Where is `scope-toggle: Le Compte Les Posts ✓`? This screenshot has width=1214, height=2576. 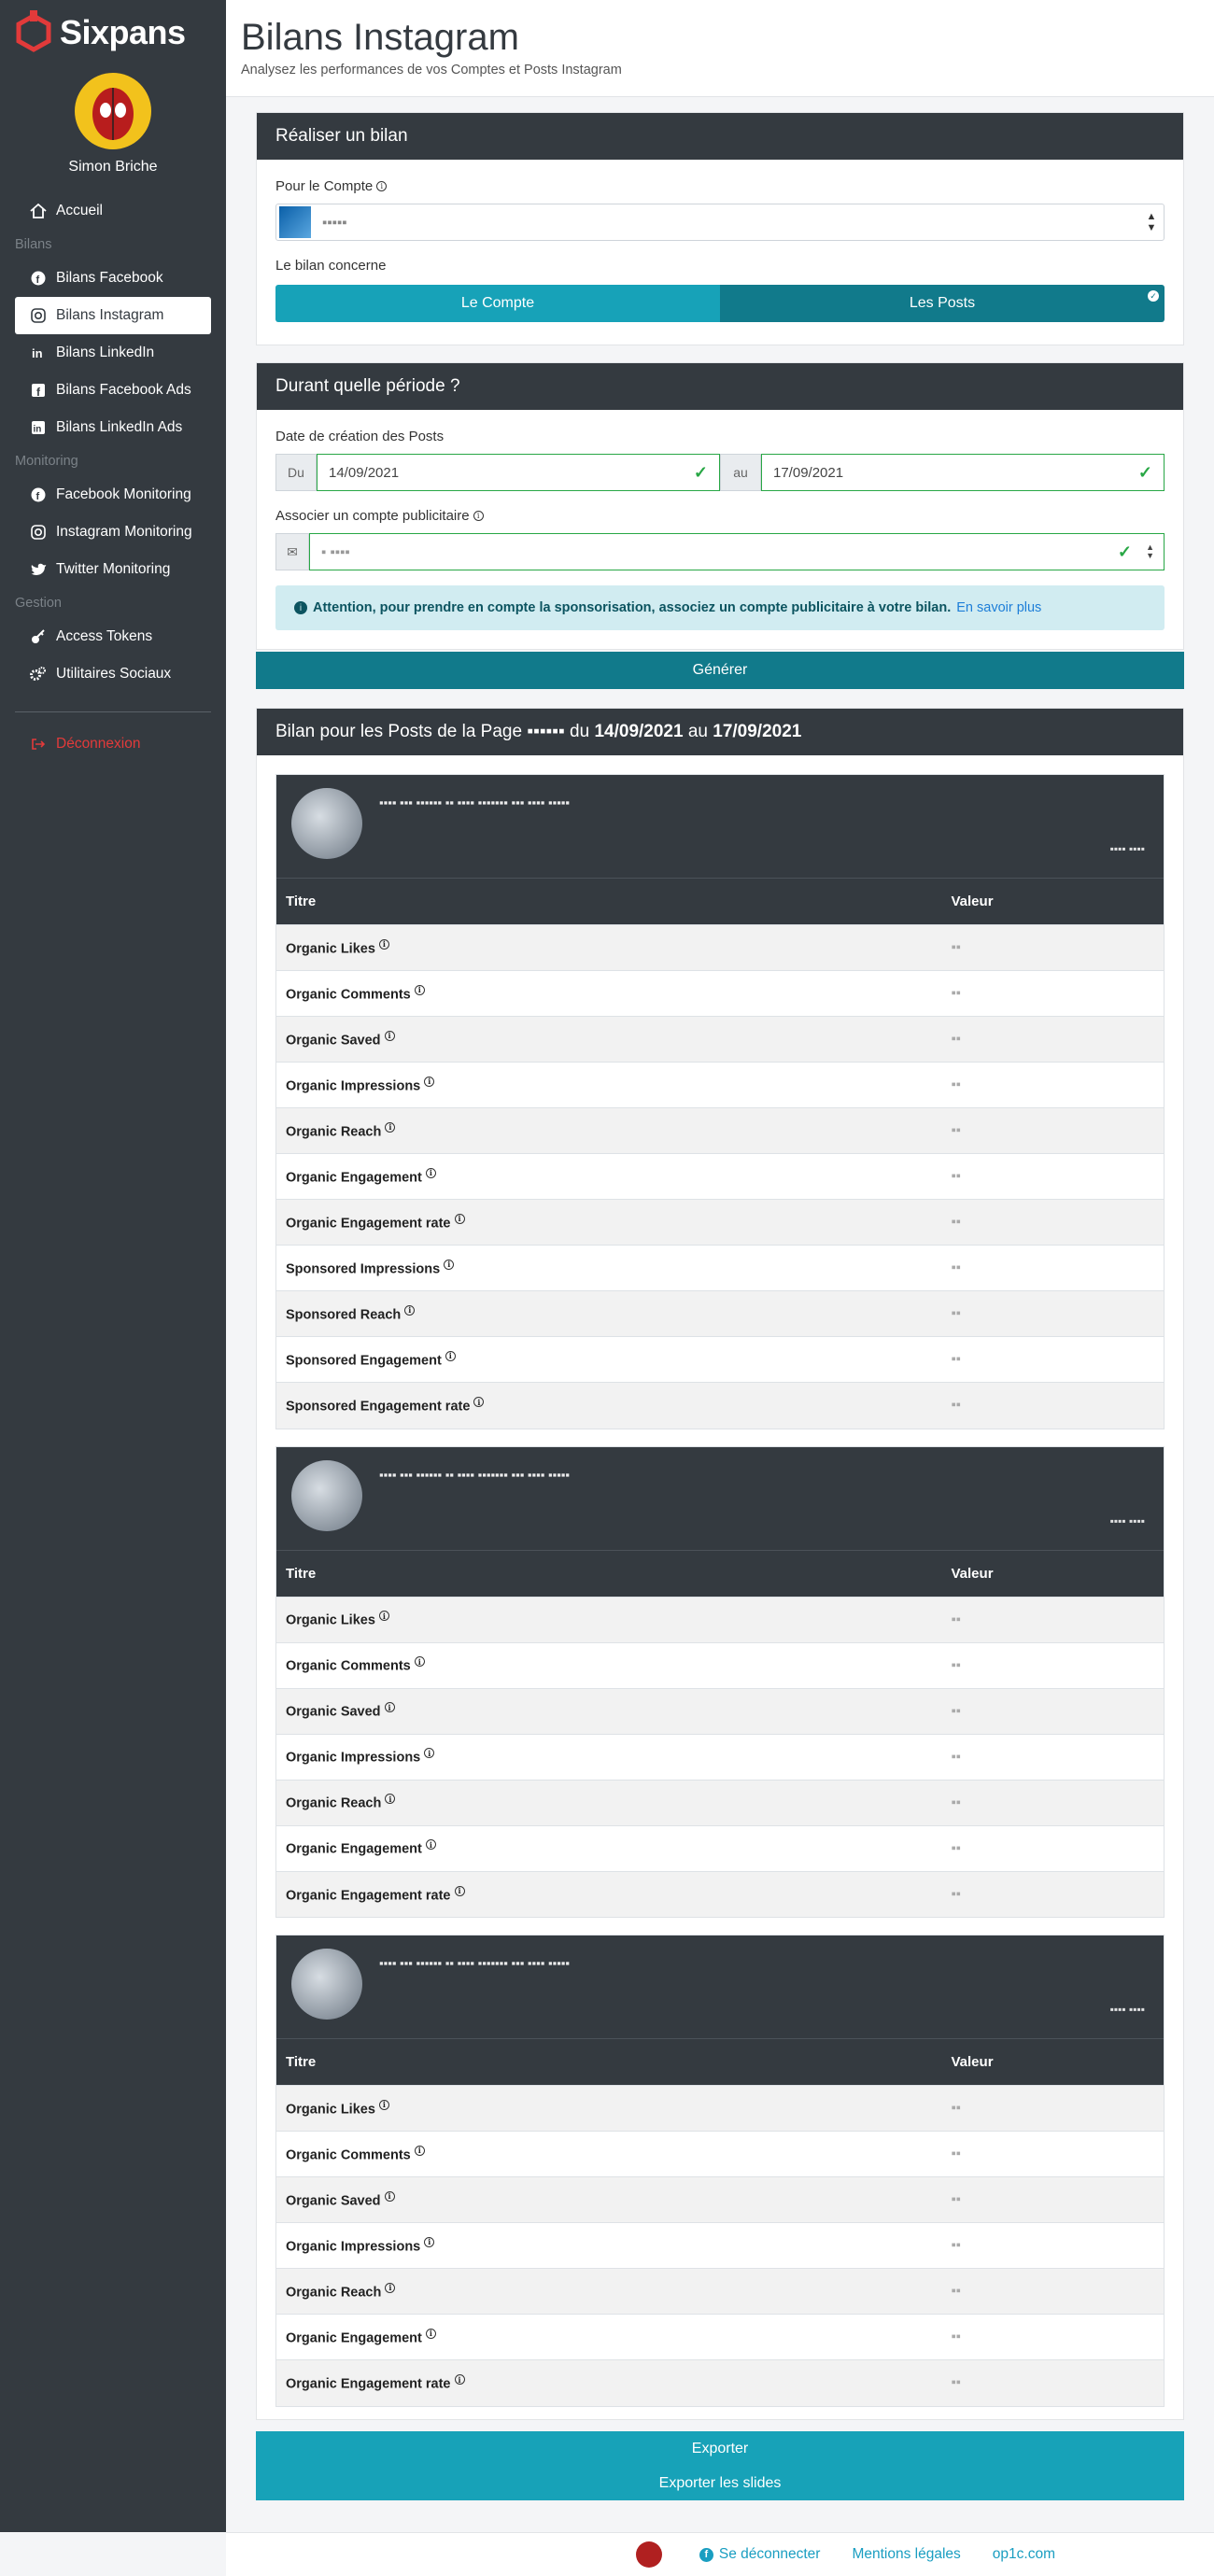
scope-toggle: Le Compte Les Posts ✓ is located at coordinates (720, 303).